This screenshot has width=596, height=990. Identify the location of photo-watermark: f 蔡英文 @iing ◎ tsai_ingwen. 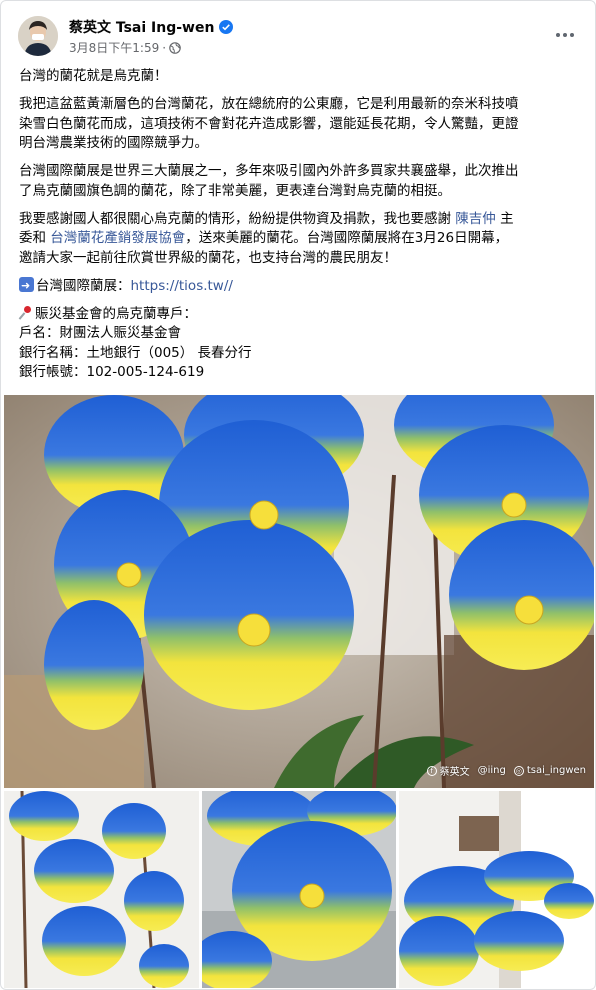
(506, 770).